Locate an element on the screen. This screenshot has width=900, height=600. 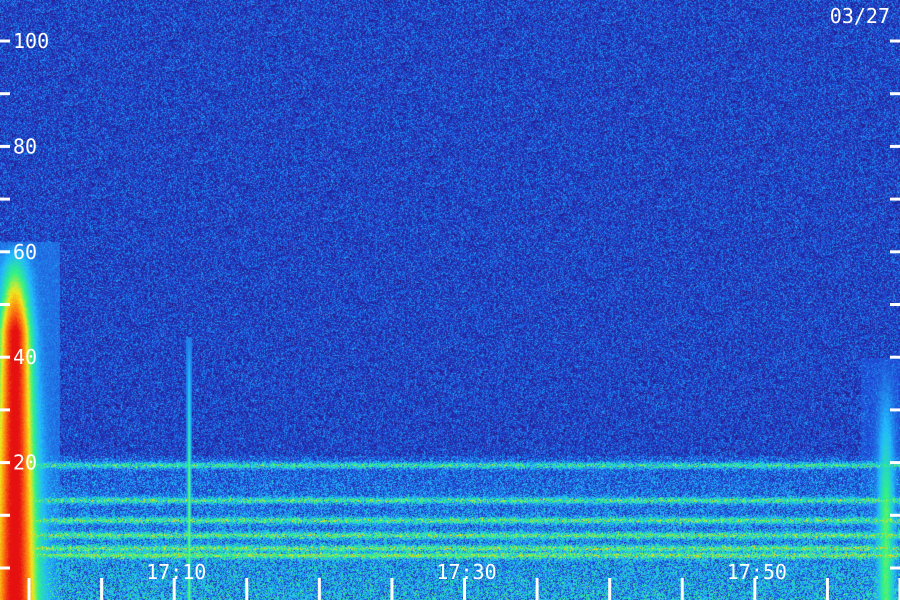
x-tick-label: 17:10 is located at coordinates (176, 572).